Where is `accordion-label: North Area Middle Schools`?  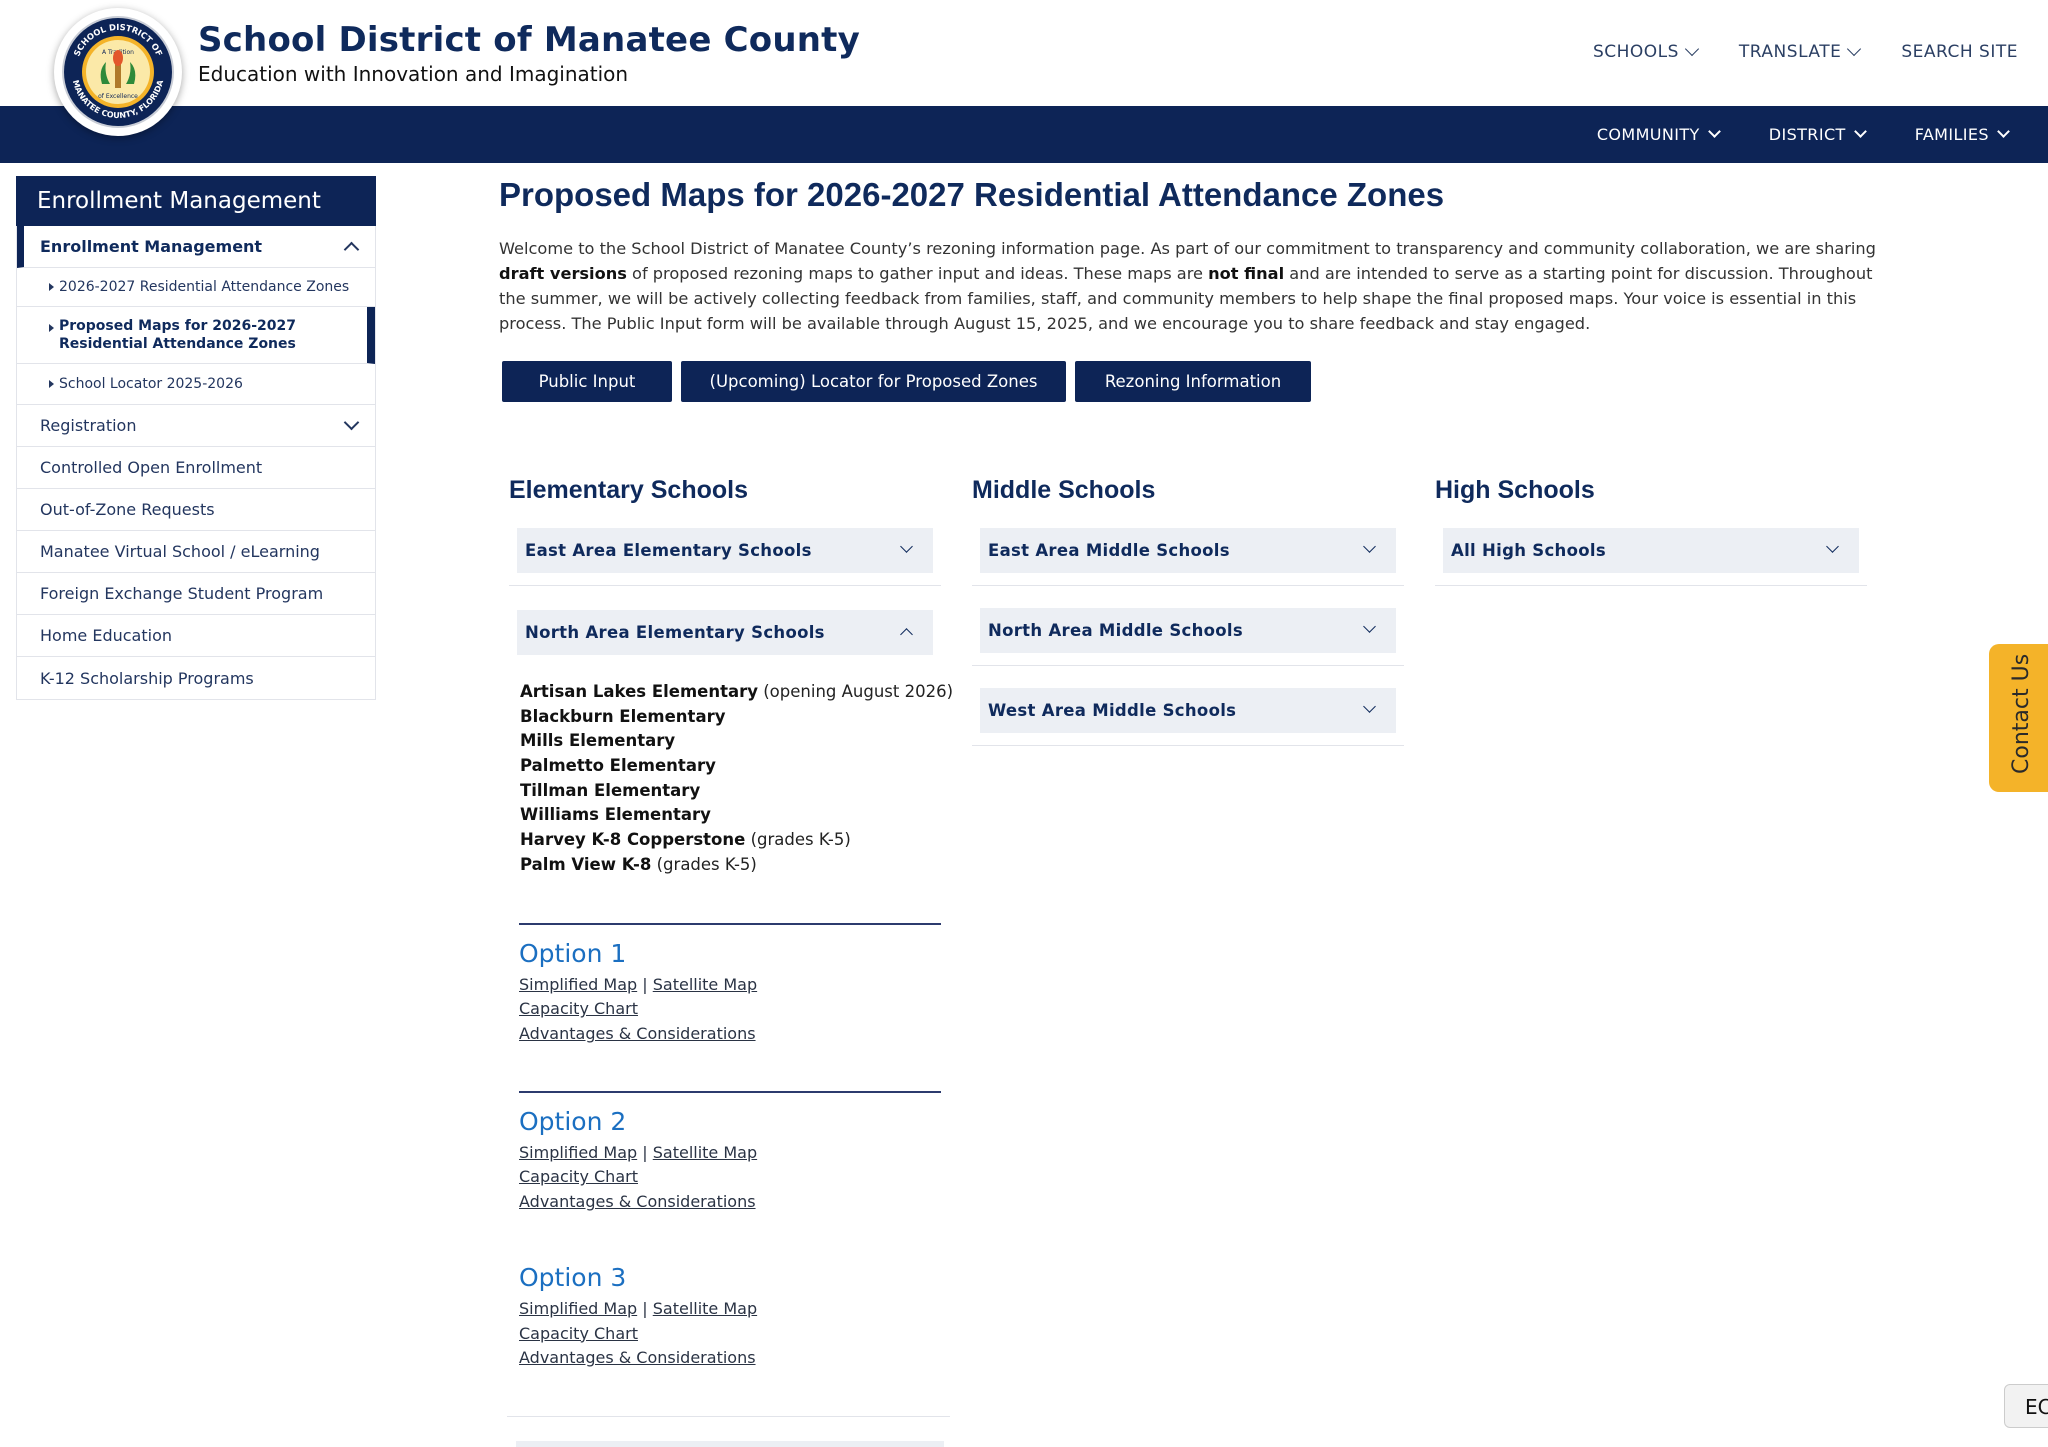
accordion-label: North Area Middle Schools is located at coordinates (1115, 630).